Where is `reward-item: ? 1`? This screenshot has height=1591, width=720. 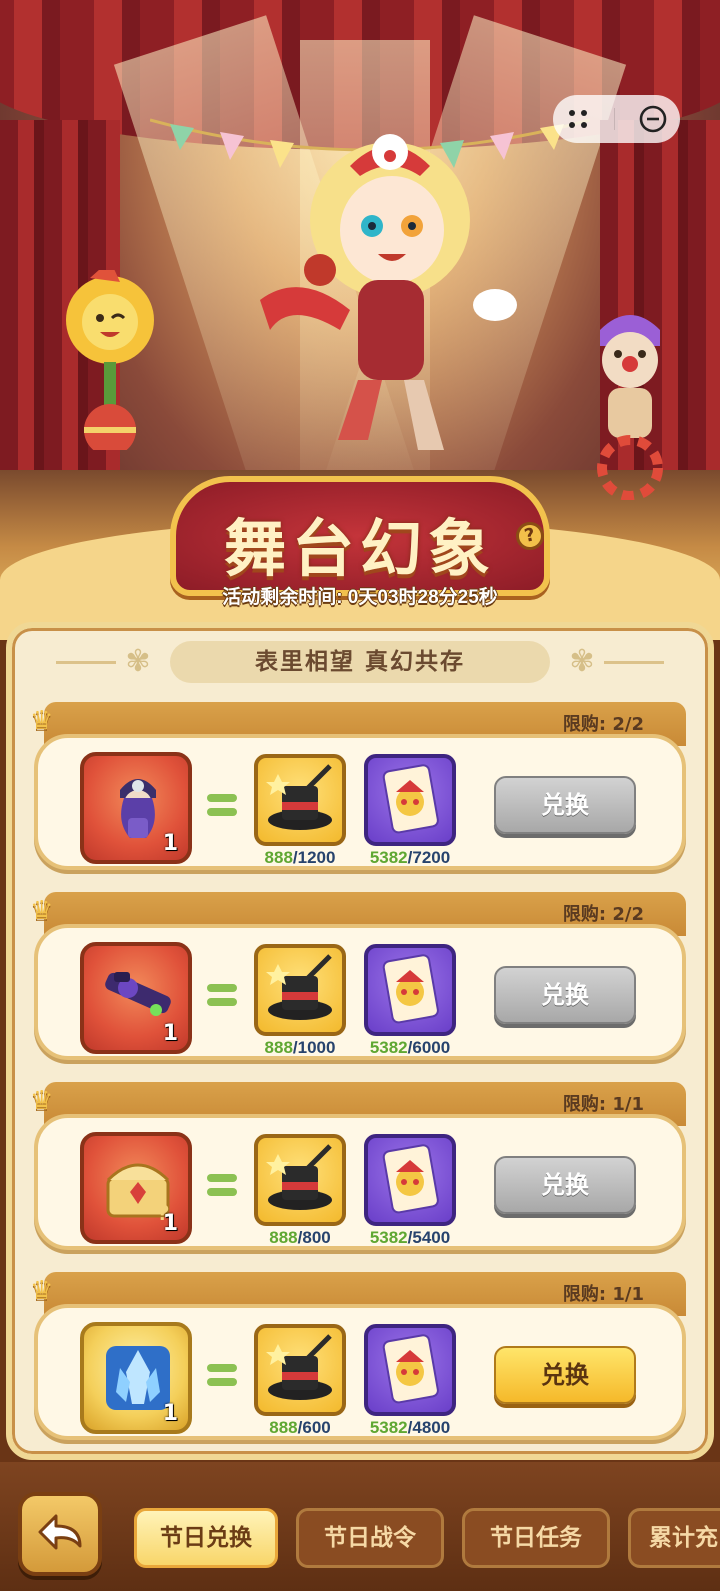 reward-item: ? 1 is located at coordinates (136, 1188).